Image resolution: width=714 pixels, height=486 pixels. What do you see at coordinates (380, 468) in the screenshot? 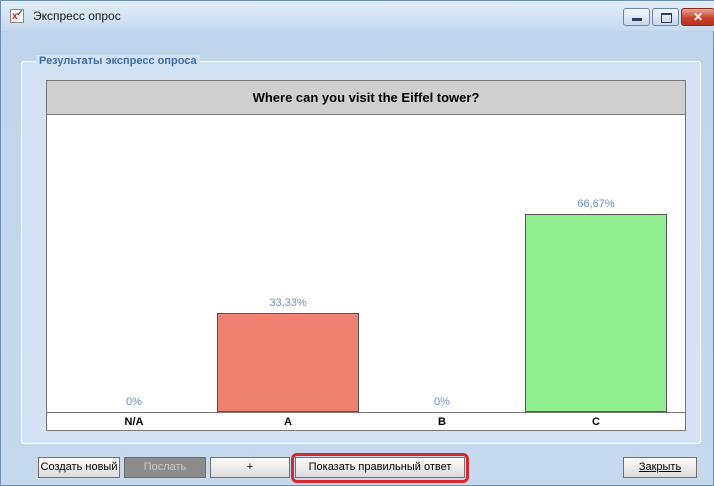
I see `show-answer-highlight` at bounding box center [380, 468].